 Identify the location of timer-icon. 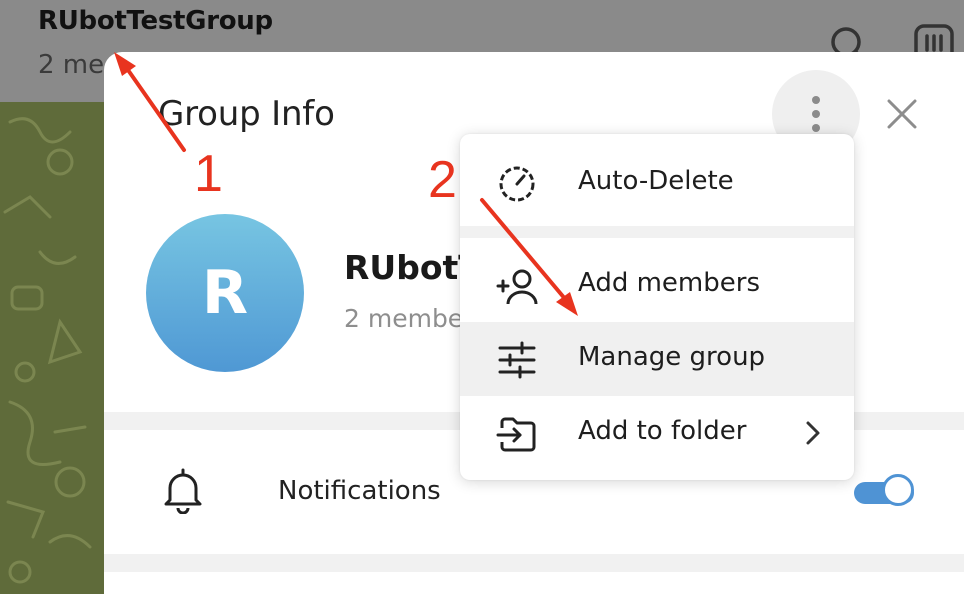
(517, 184).